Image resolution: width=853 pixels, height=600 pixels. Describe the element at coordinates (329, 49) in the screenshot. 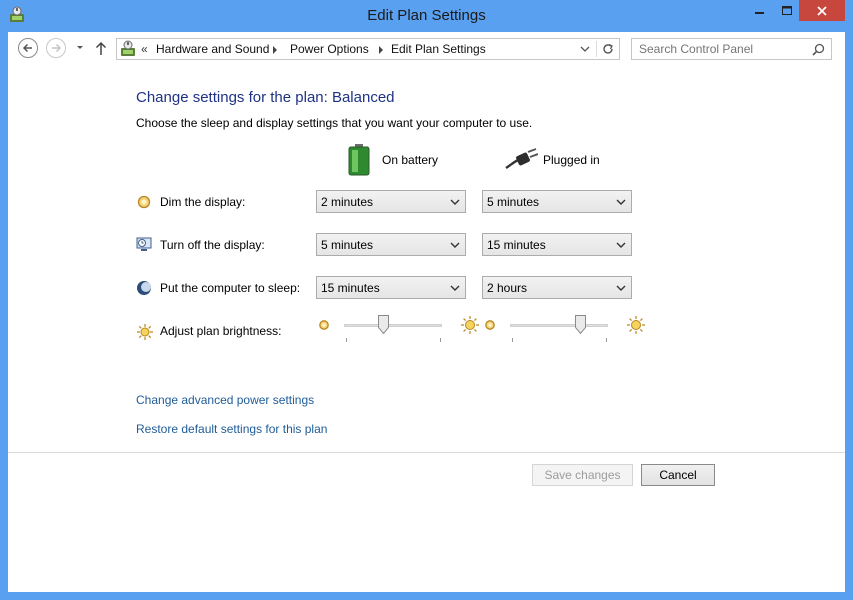

I see `breadcrumb-power-options: Power Options` at that location.